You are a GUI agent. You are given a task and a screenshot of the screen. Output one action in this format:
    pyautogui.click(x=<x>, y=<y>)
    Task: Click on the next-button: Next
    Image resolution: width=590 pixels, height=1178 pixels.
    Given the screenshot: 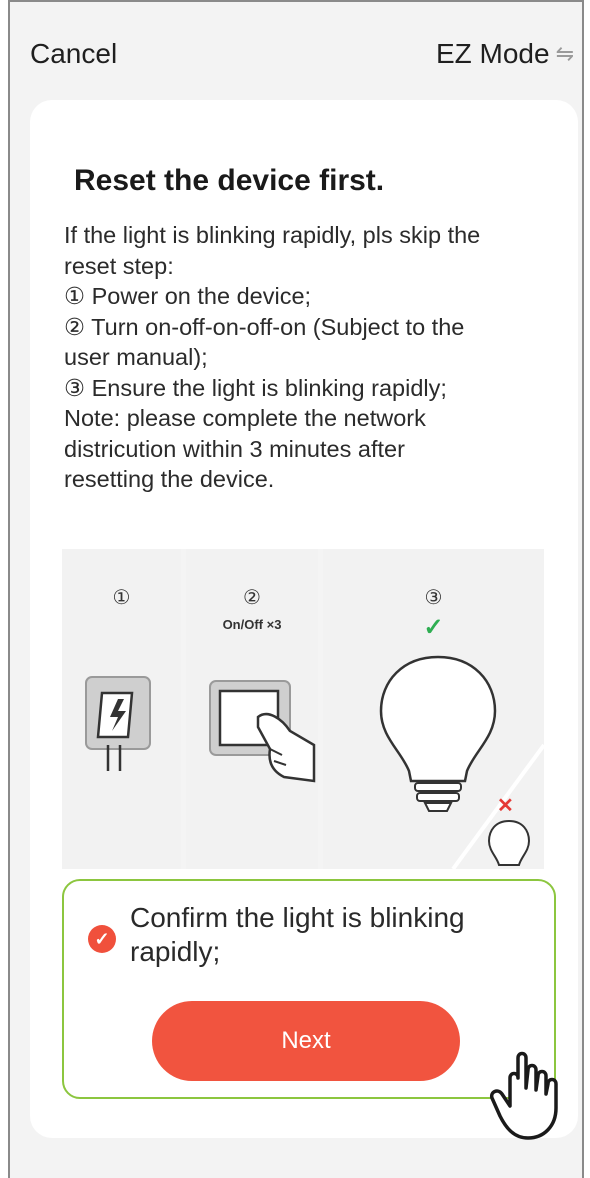 What is the action you would take?
    pyautogui.click(x=306, y=1041)
    